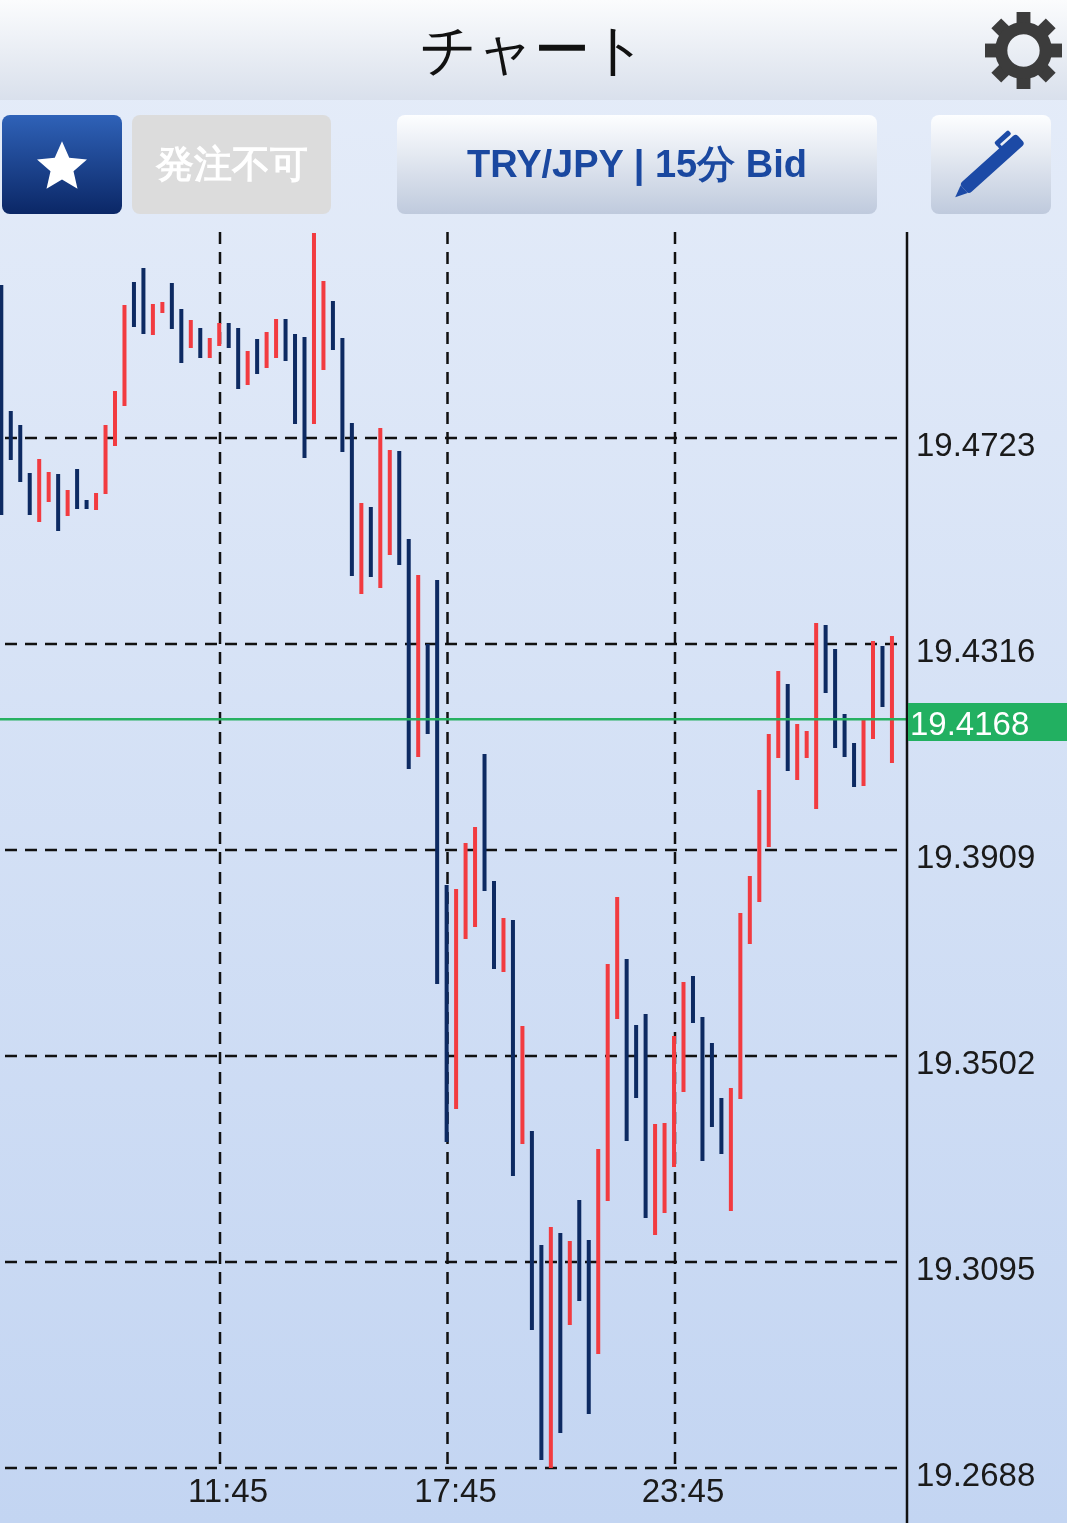 The image size is (1067, 1523). I want to click on symbol-selector-button: TRY/JPY | 15分 Bid, so click(637, 164).